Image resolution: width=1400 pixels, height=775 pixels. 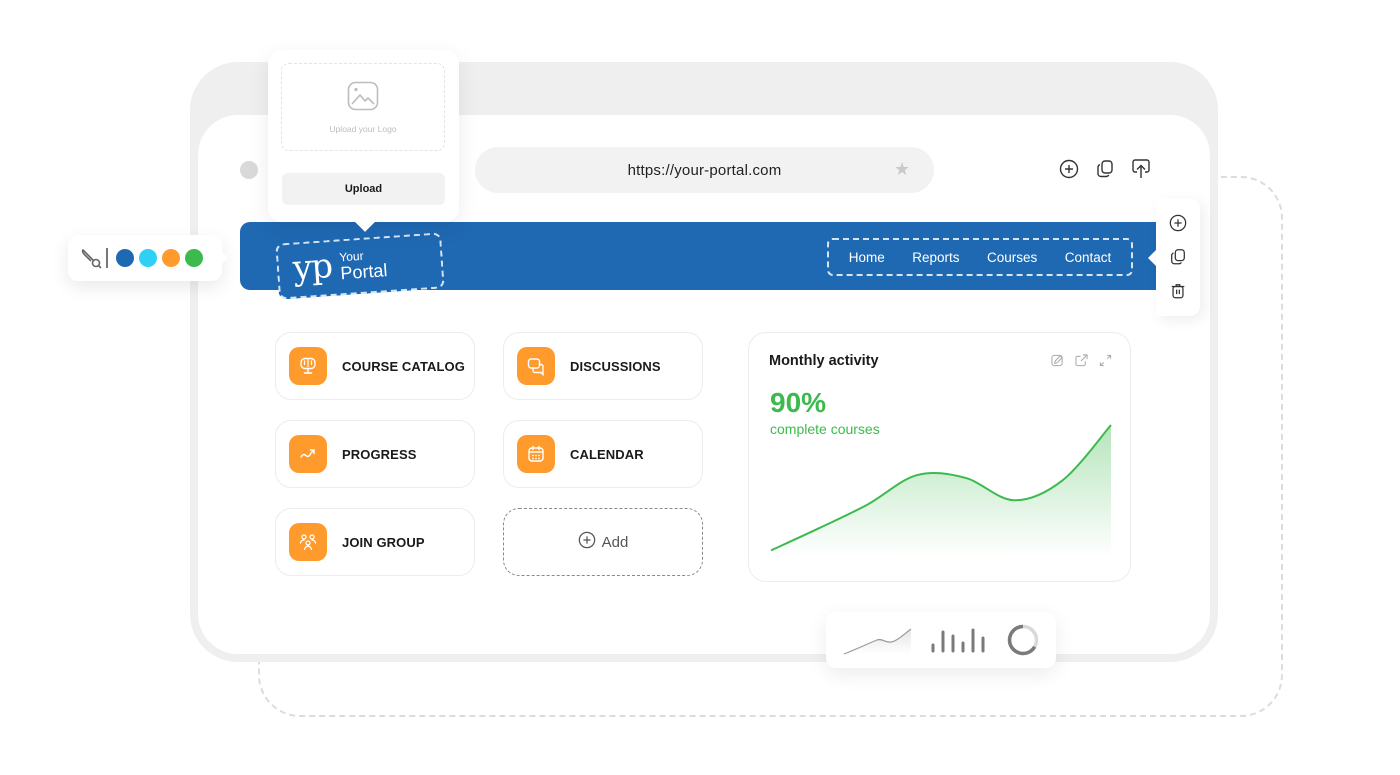 I want to click on swatch-green, so click(x=193, y=258).